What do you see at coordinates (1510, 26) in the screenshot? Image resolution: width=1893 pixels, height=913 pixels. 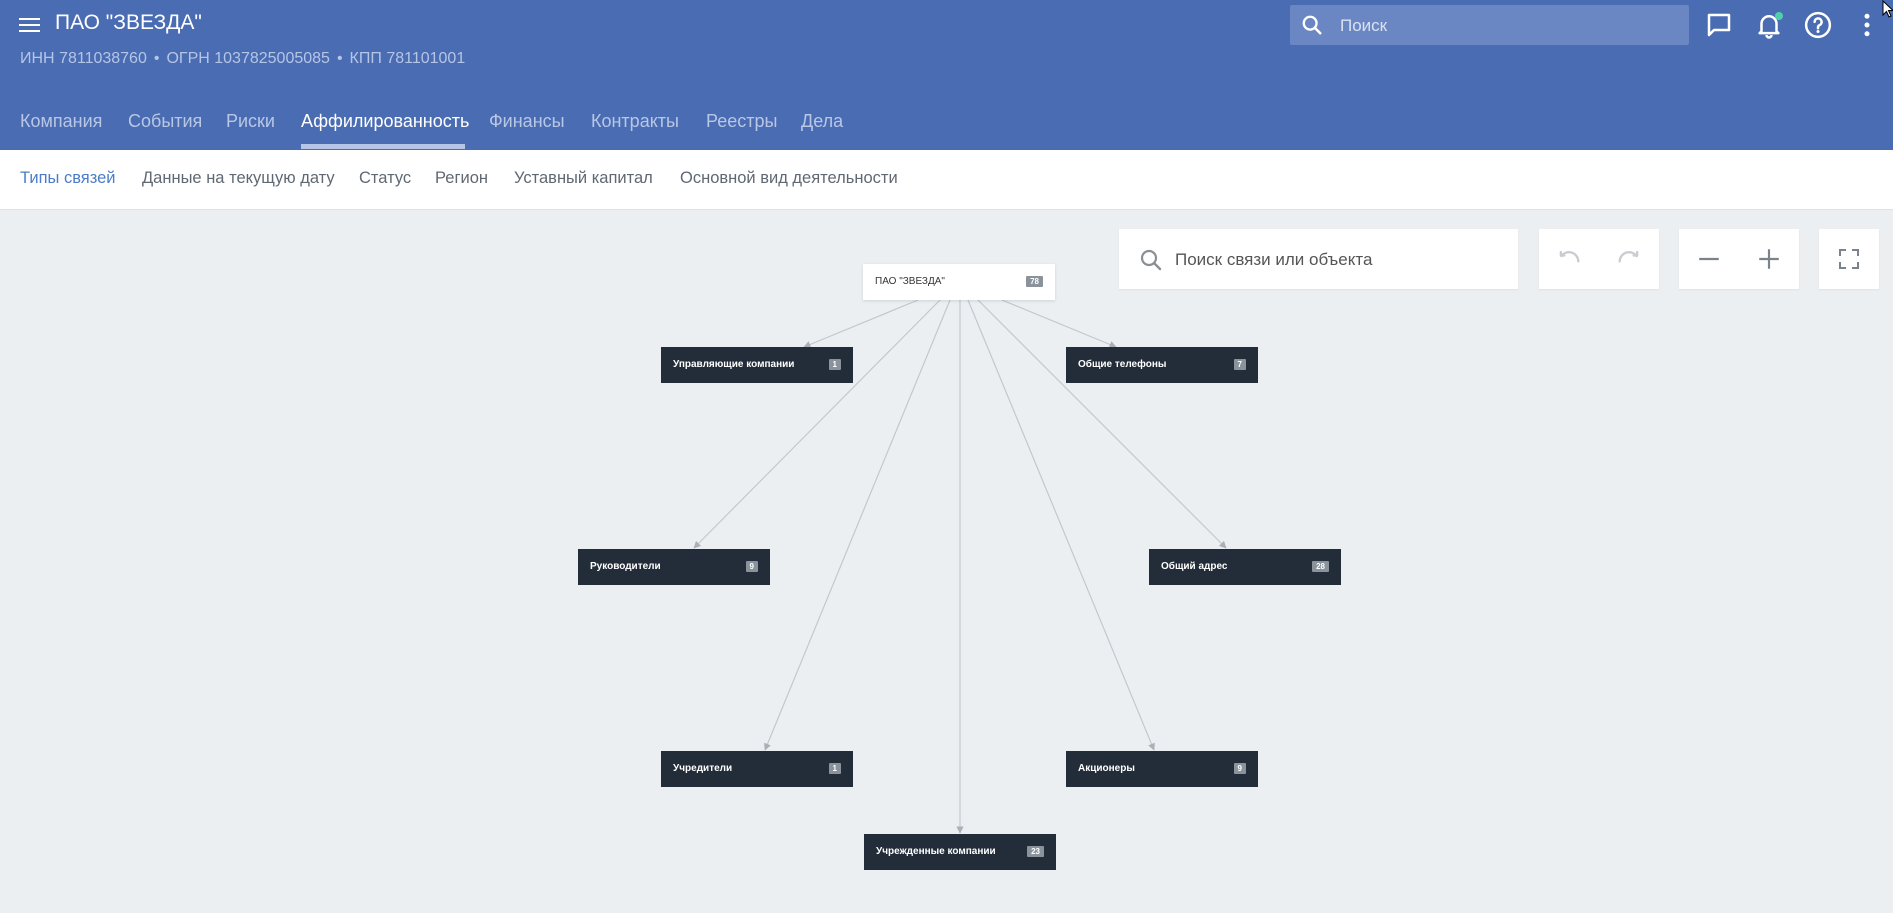 I see `search-input` at bounding box center [1510, 26].